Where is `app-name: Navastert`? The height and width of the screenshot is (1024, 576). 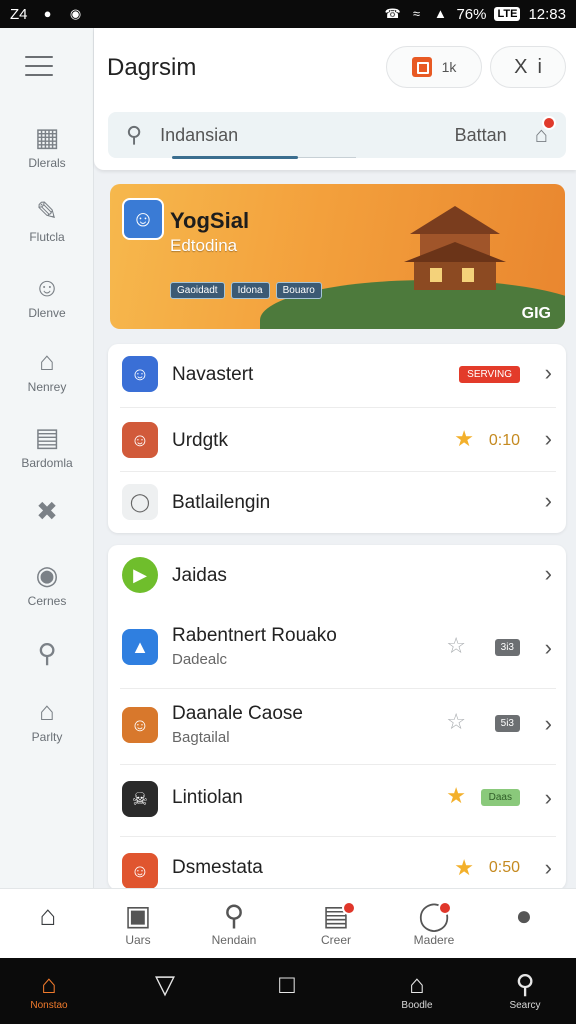 app-name: Navastert is located at coordinates (213, 374).